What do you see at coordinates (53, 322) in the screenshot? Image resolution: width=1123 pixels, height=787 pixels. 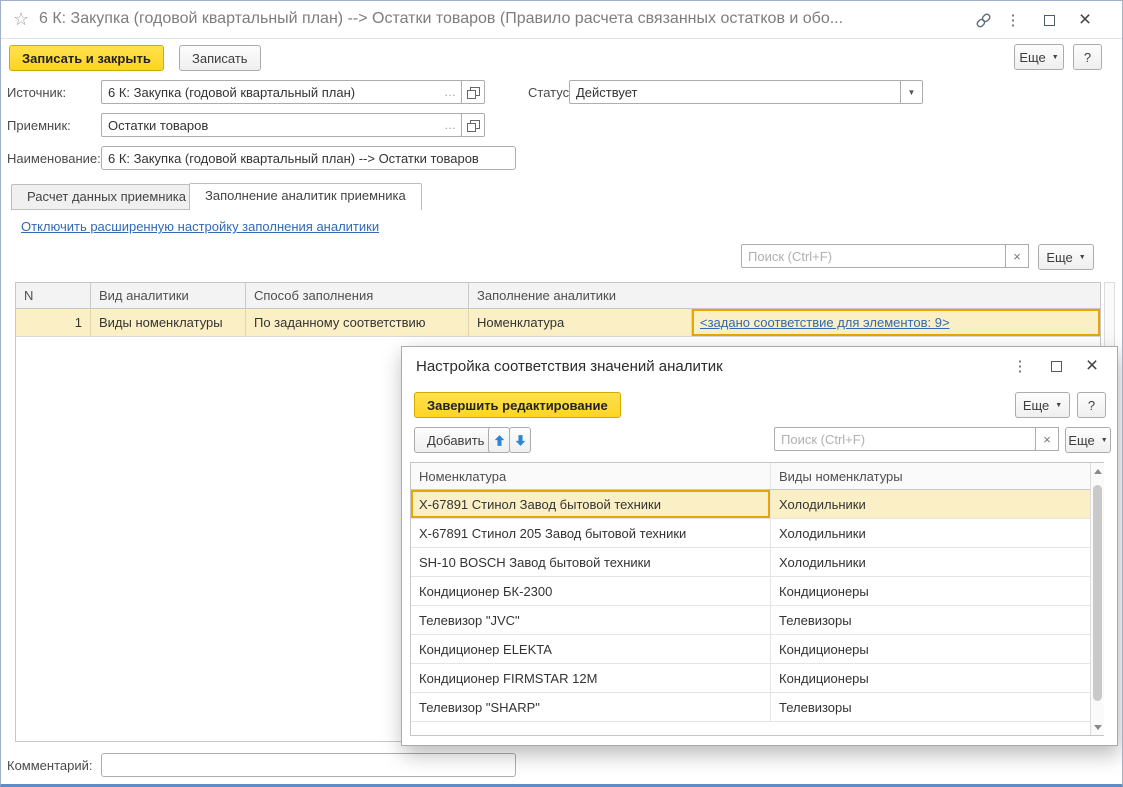 I see `row-num: 1` at bounding box center [53, 322].